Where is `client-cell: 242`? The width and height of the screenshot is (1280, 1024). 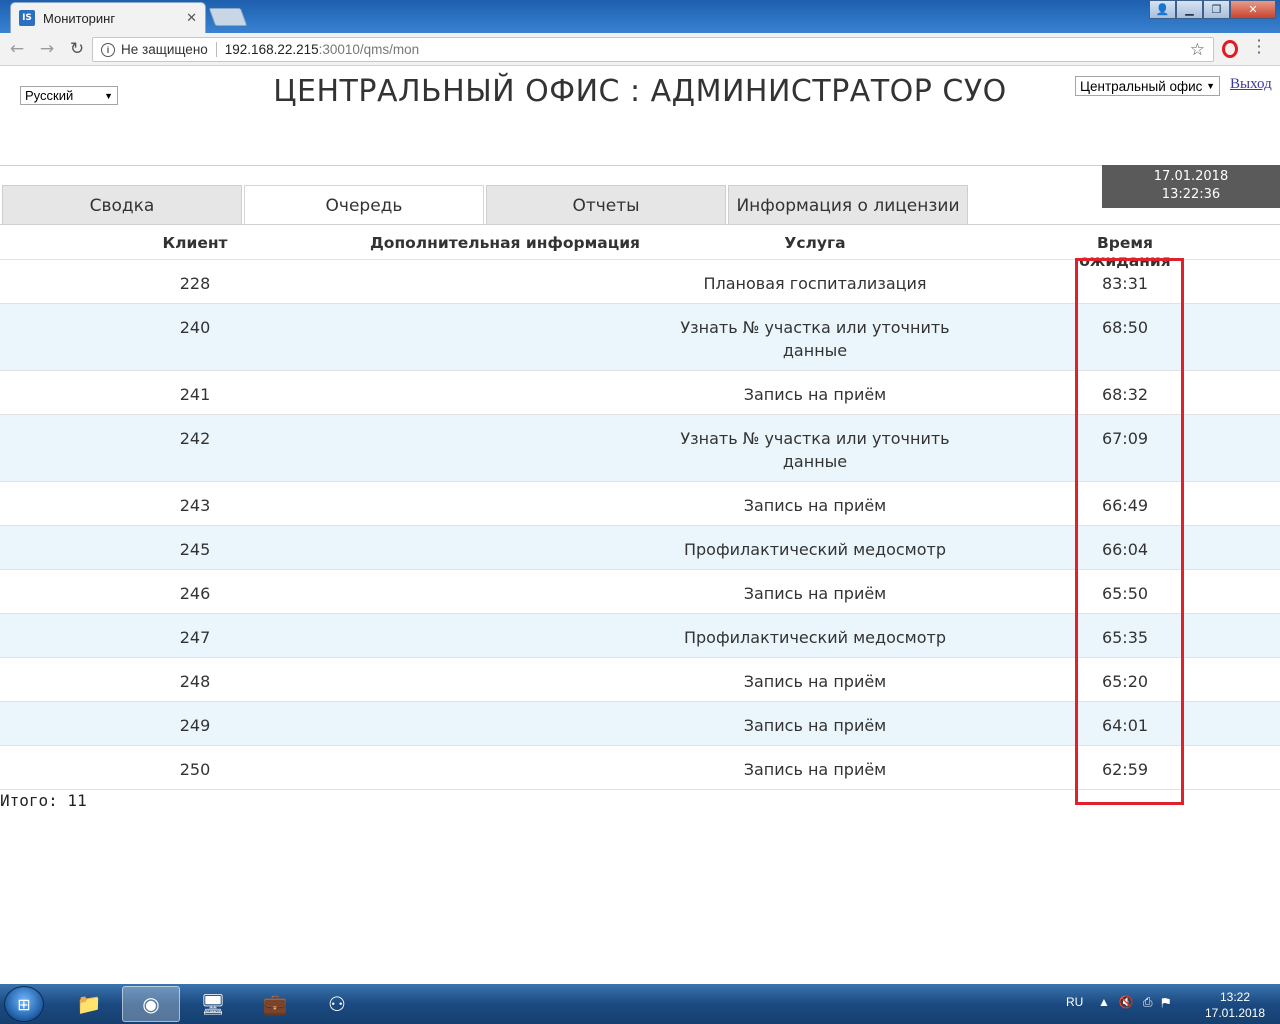 client-cell: 242 is located at coordinates (195, 438).